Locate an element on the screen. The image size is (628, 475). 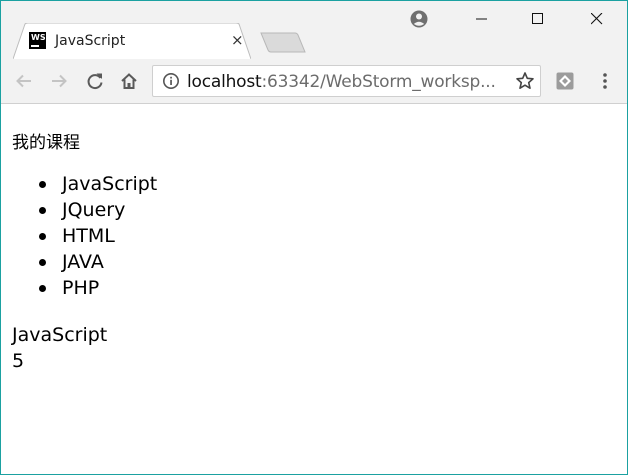
webstorm-icon: WS is located at coordinates (37, 40).